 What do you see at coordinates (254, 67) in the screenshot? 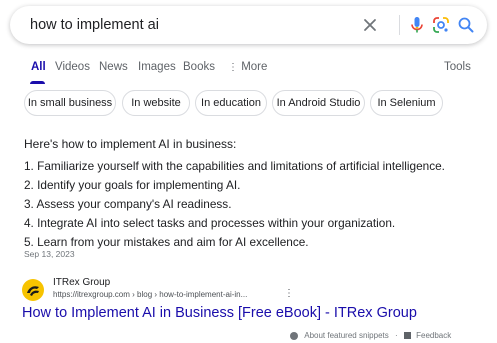
I see `tab-more-label: More` at bounding box center [254, 67].